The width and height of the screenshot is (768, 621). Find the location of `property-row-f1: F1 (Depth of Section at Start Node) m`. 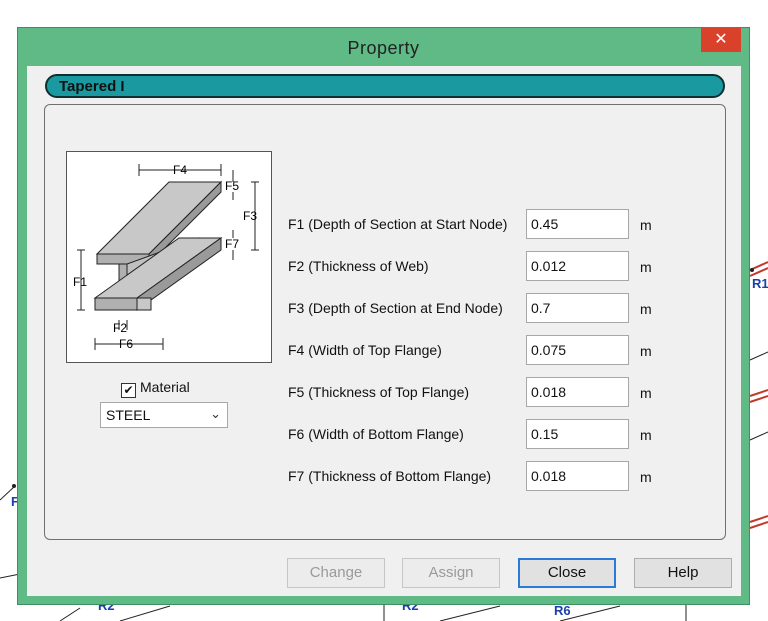

property-row-f1: F1 (Depth of Section at Start Node) m is located at coordinates (498, 224).